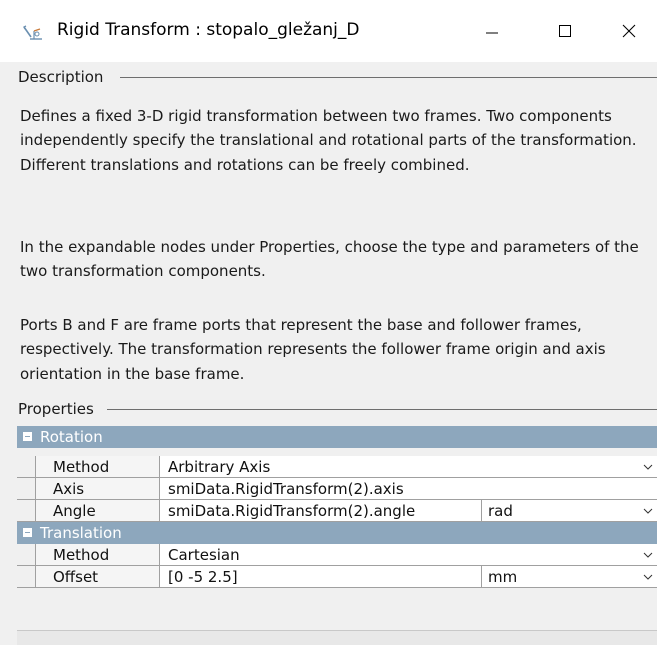 The image size is (657, 645). Describe the element at coordinates (337, 637) in the screenshot. I see `table-footer-strip` at that location.